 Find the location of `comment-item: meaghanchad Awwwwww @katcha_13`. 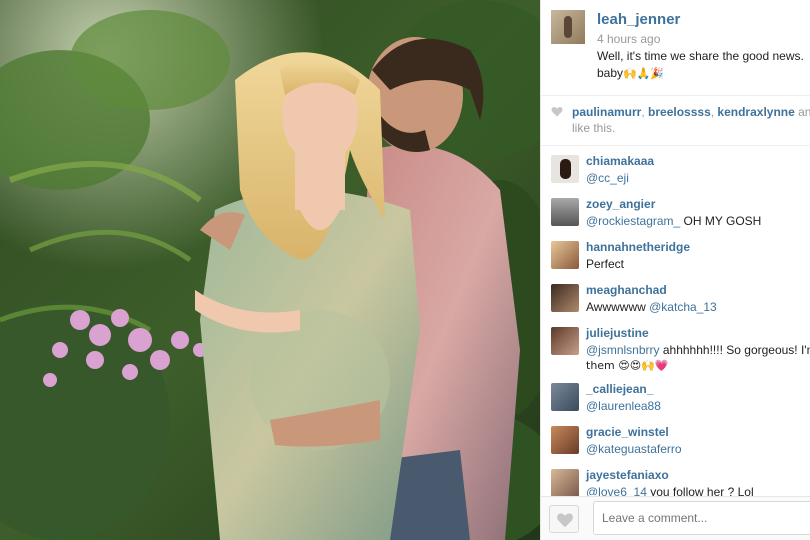

comment-item: meaghanchad Awwwwww @katcha_13 is located at coordinates (675, 301).